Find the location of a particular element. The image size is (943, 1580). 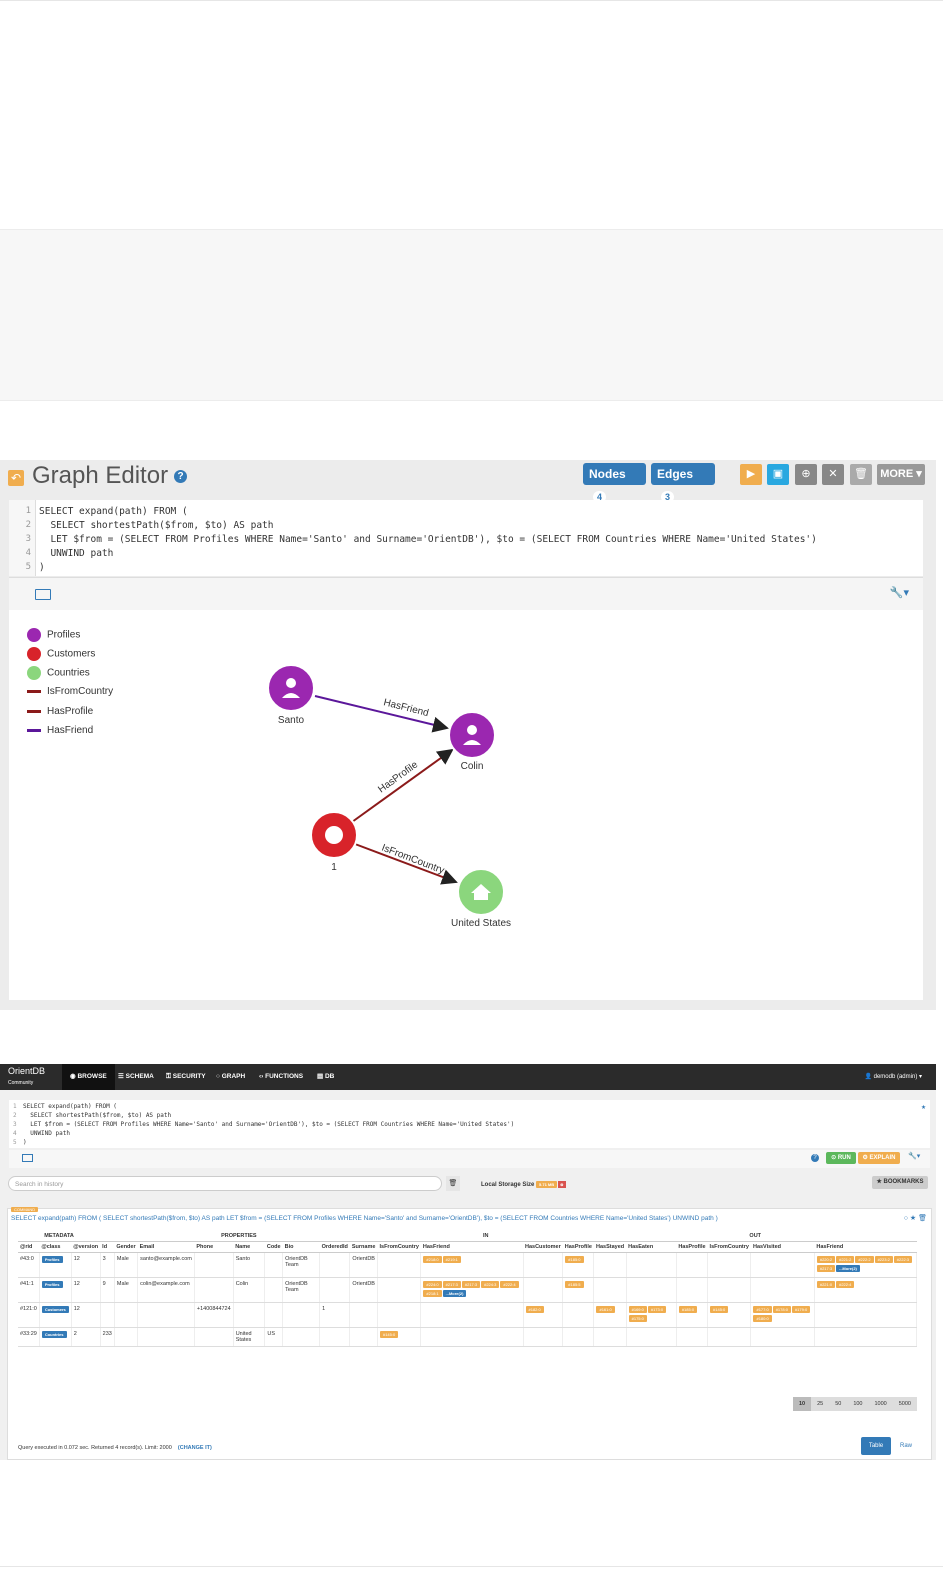

trash-icon: 🗑 is located at coordinates (861, 474).